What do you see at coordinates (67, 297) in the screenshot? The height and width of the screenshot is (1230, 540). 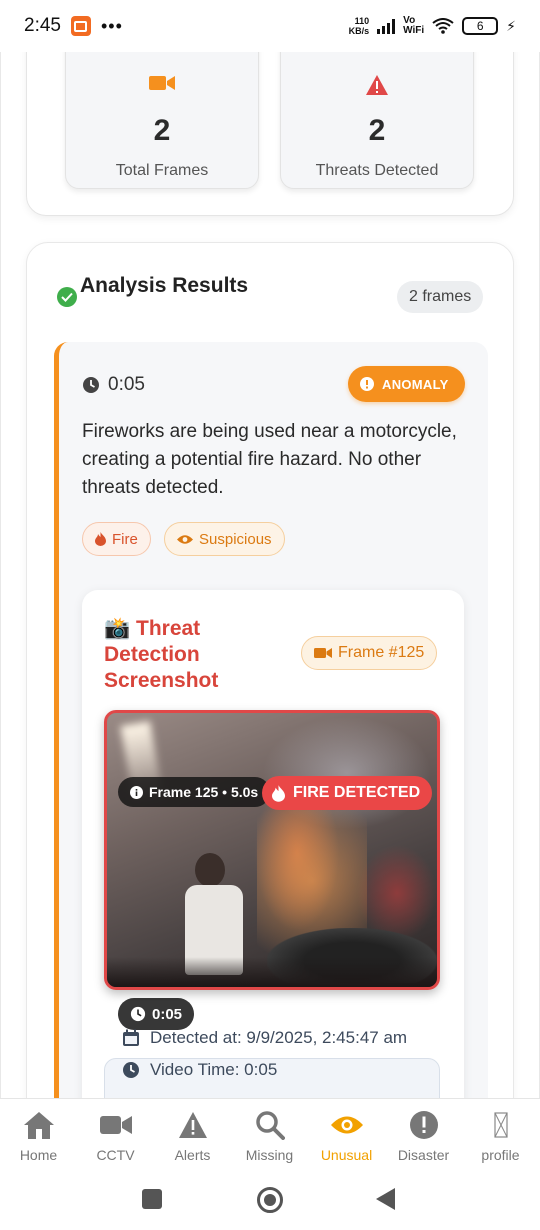 I see `check-circle-icon` at bounding box center [67, 297].